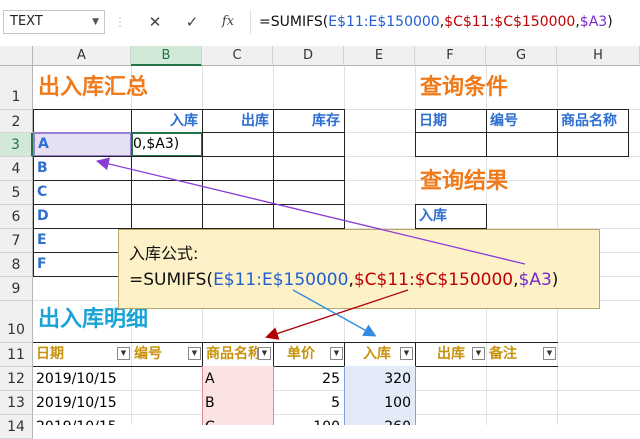 The image size is (640, 439). Describe the element at coordinates (16, 169) in the screenshot. I see `row-header-4: 4` at that location.